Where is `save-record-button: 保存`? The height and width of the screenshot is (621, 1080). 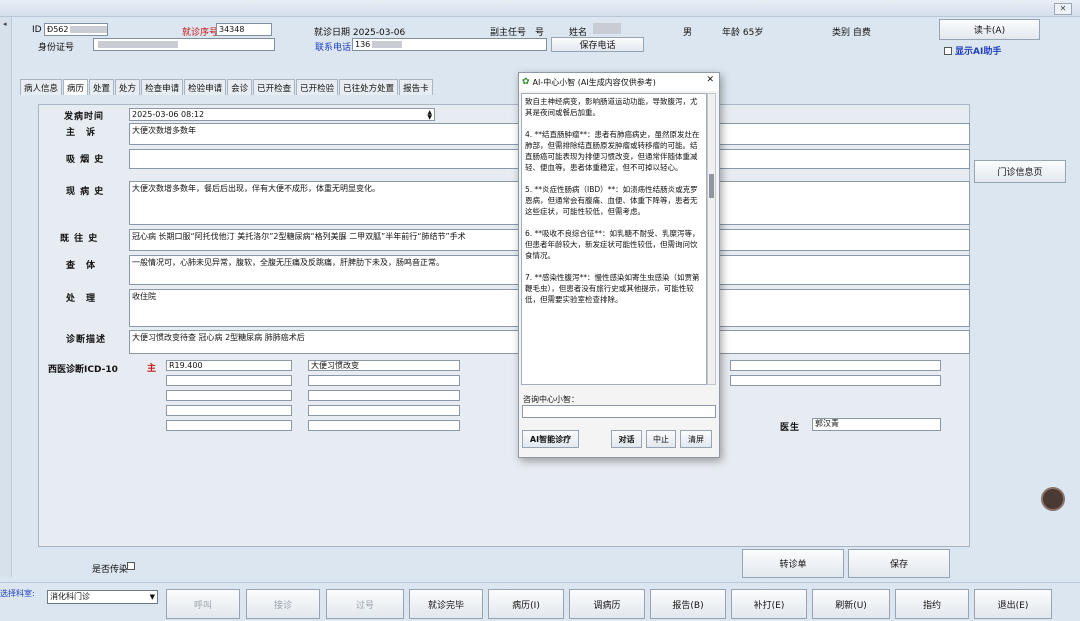 save-record-button: 保存 is located at coordinates (899, 563).